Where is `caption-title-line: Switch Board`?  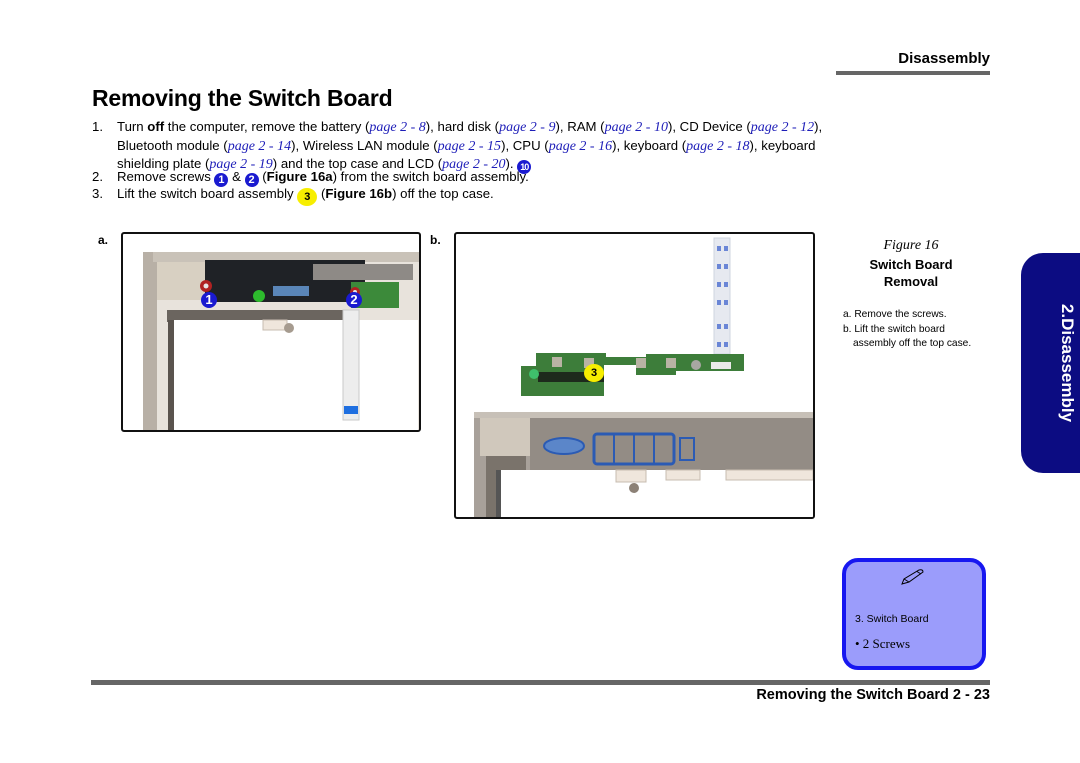 caption-title-line: Switch Board is located at coordinates (911, 264).